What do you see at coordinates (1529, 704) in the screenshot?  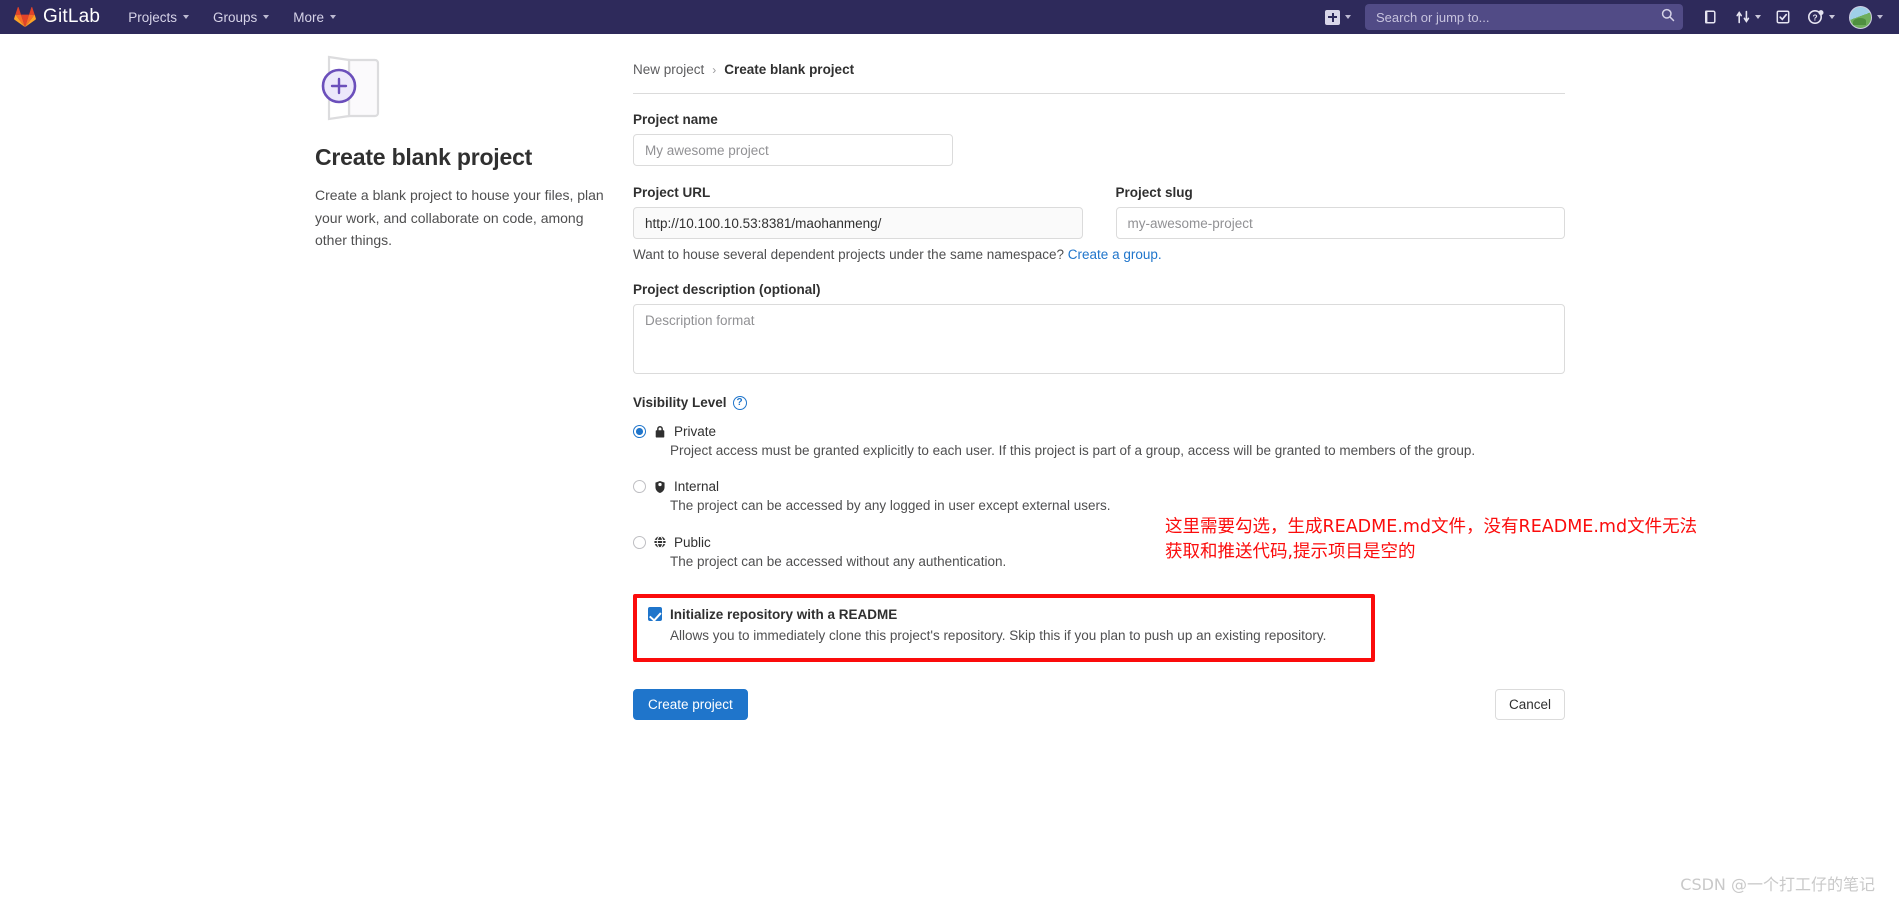 I see `cancel-button: Cancel` at bounding box center [1529, 704].